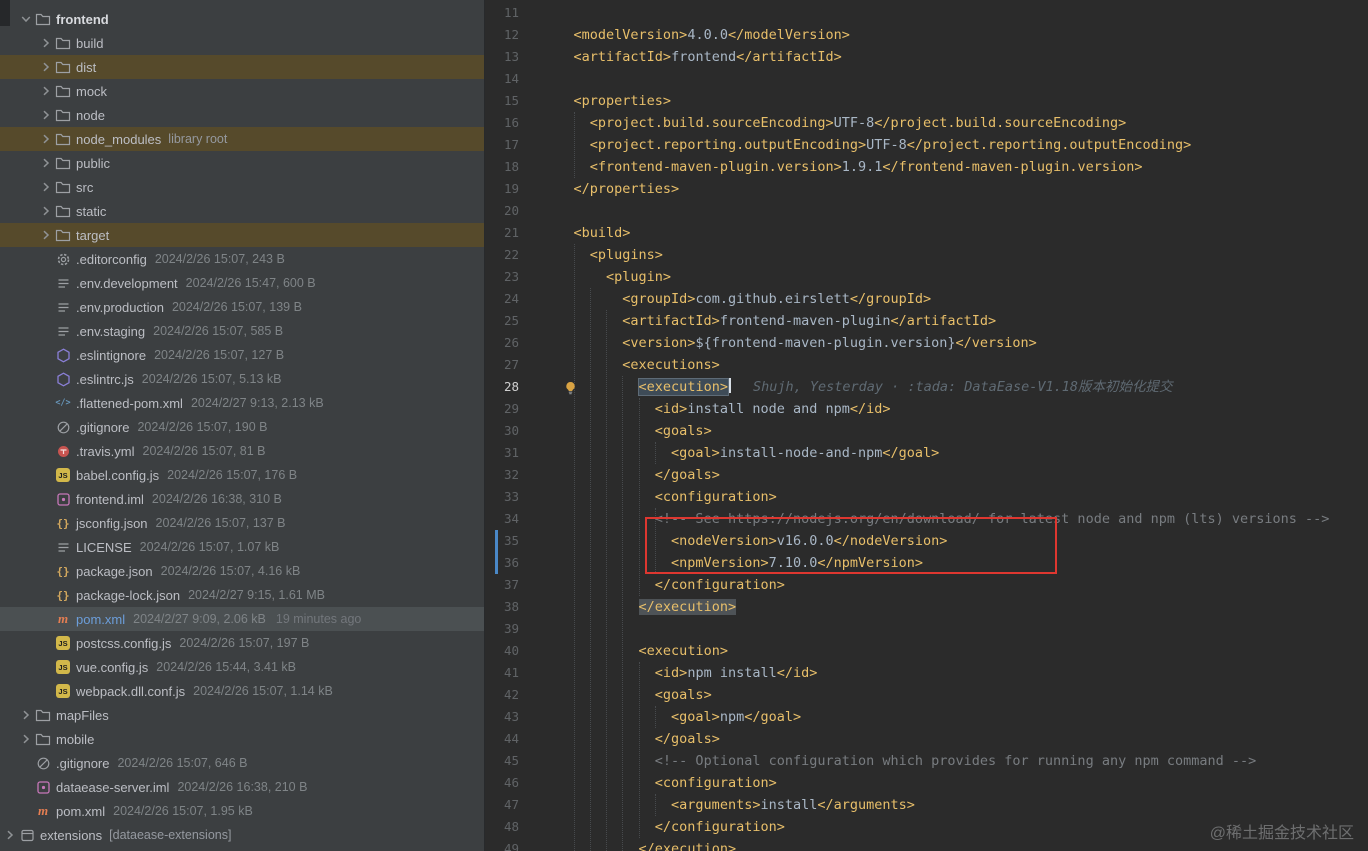  Describe the element at coordinates (26, 19) in the screenshot. I see `chevron-down-icon` at that location.